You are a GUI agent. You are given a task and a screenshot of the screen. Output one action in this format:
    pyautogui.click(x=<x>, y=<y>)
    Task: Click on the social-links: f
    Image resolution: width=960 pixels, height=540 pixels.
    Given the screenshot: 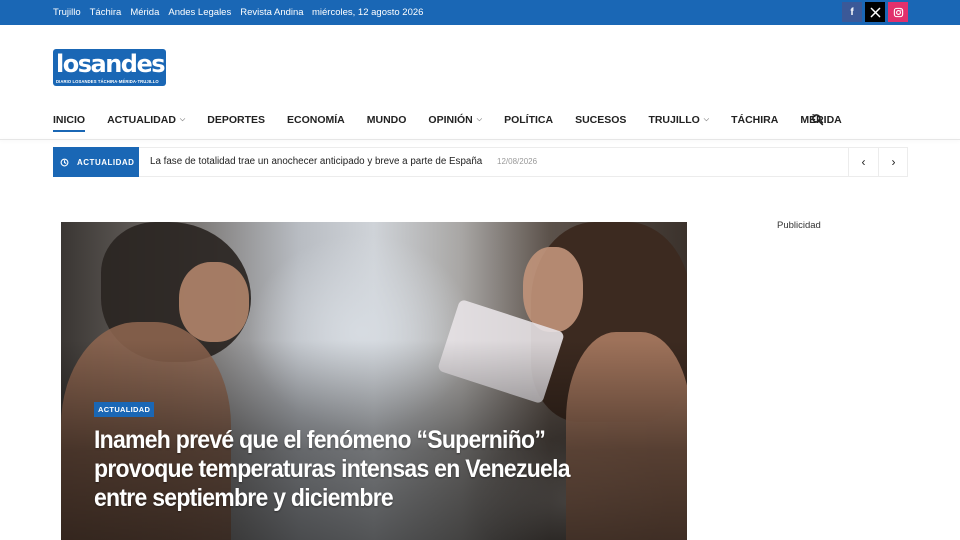 What is the action you would take?
    pyautogui.click(x=875, y=12)
    